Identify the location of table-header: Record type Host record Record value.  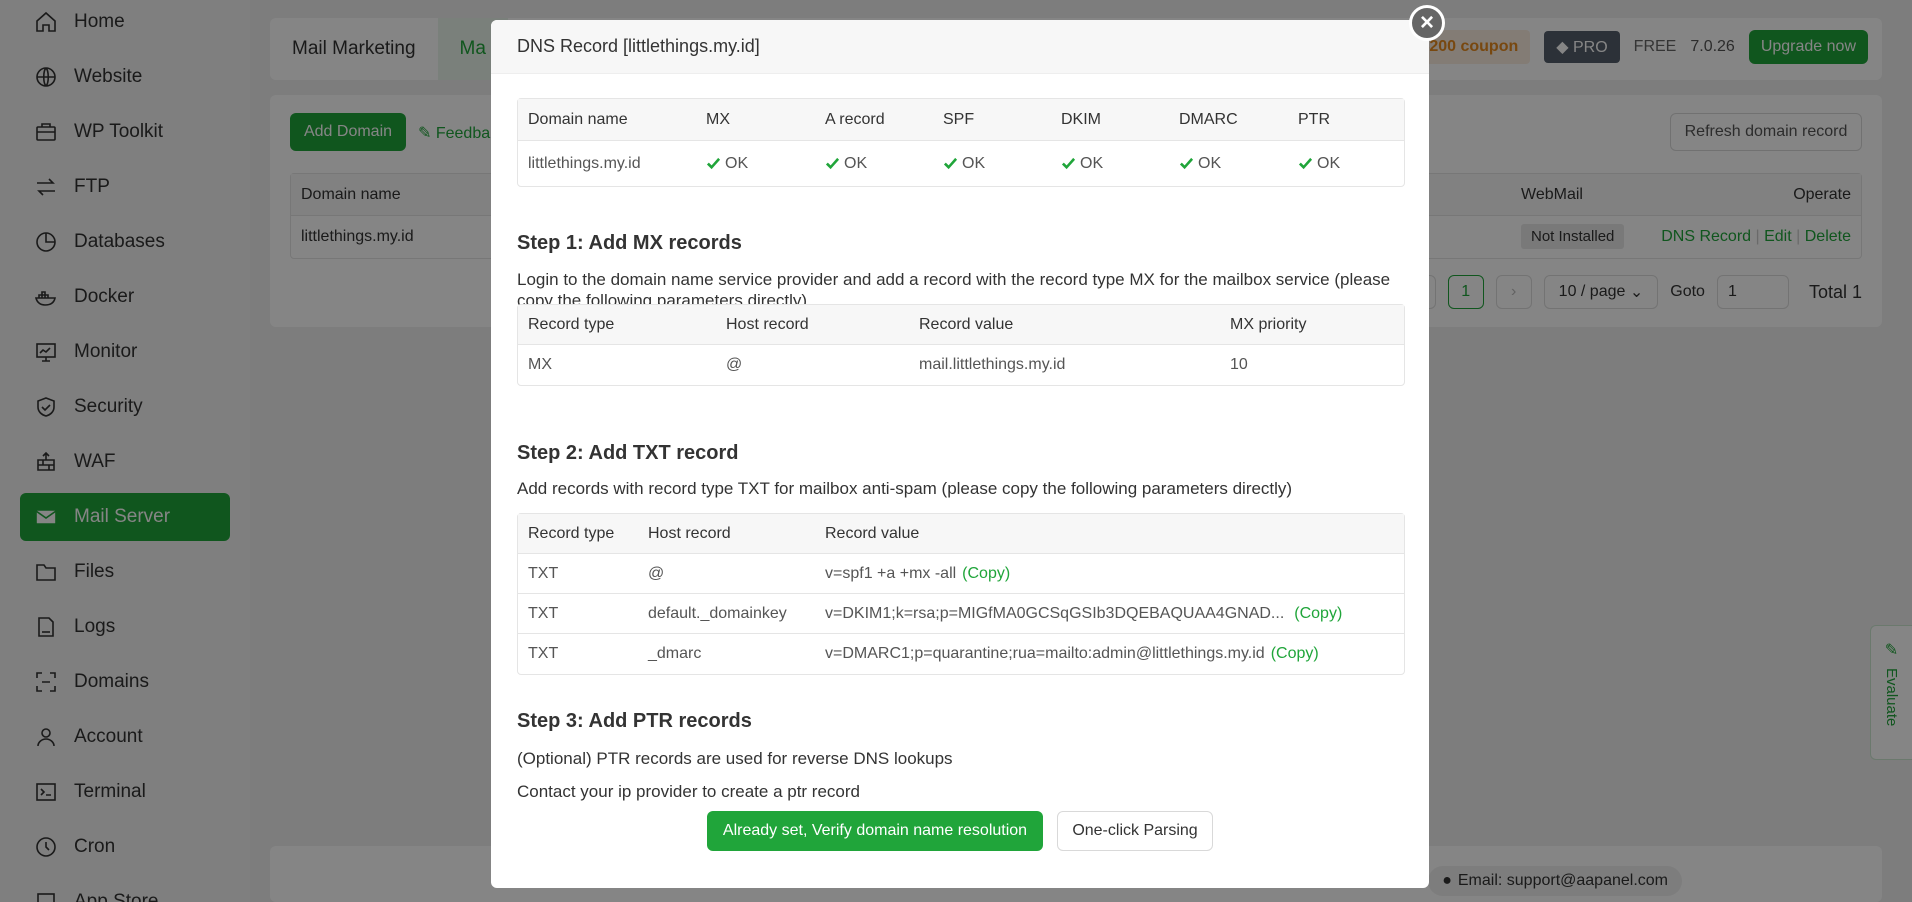
(961, 534).